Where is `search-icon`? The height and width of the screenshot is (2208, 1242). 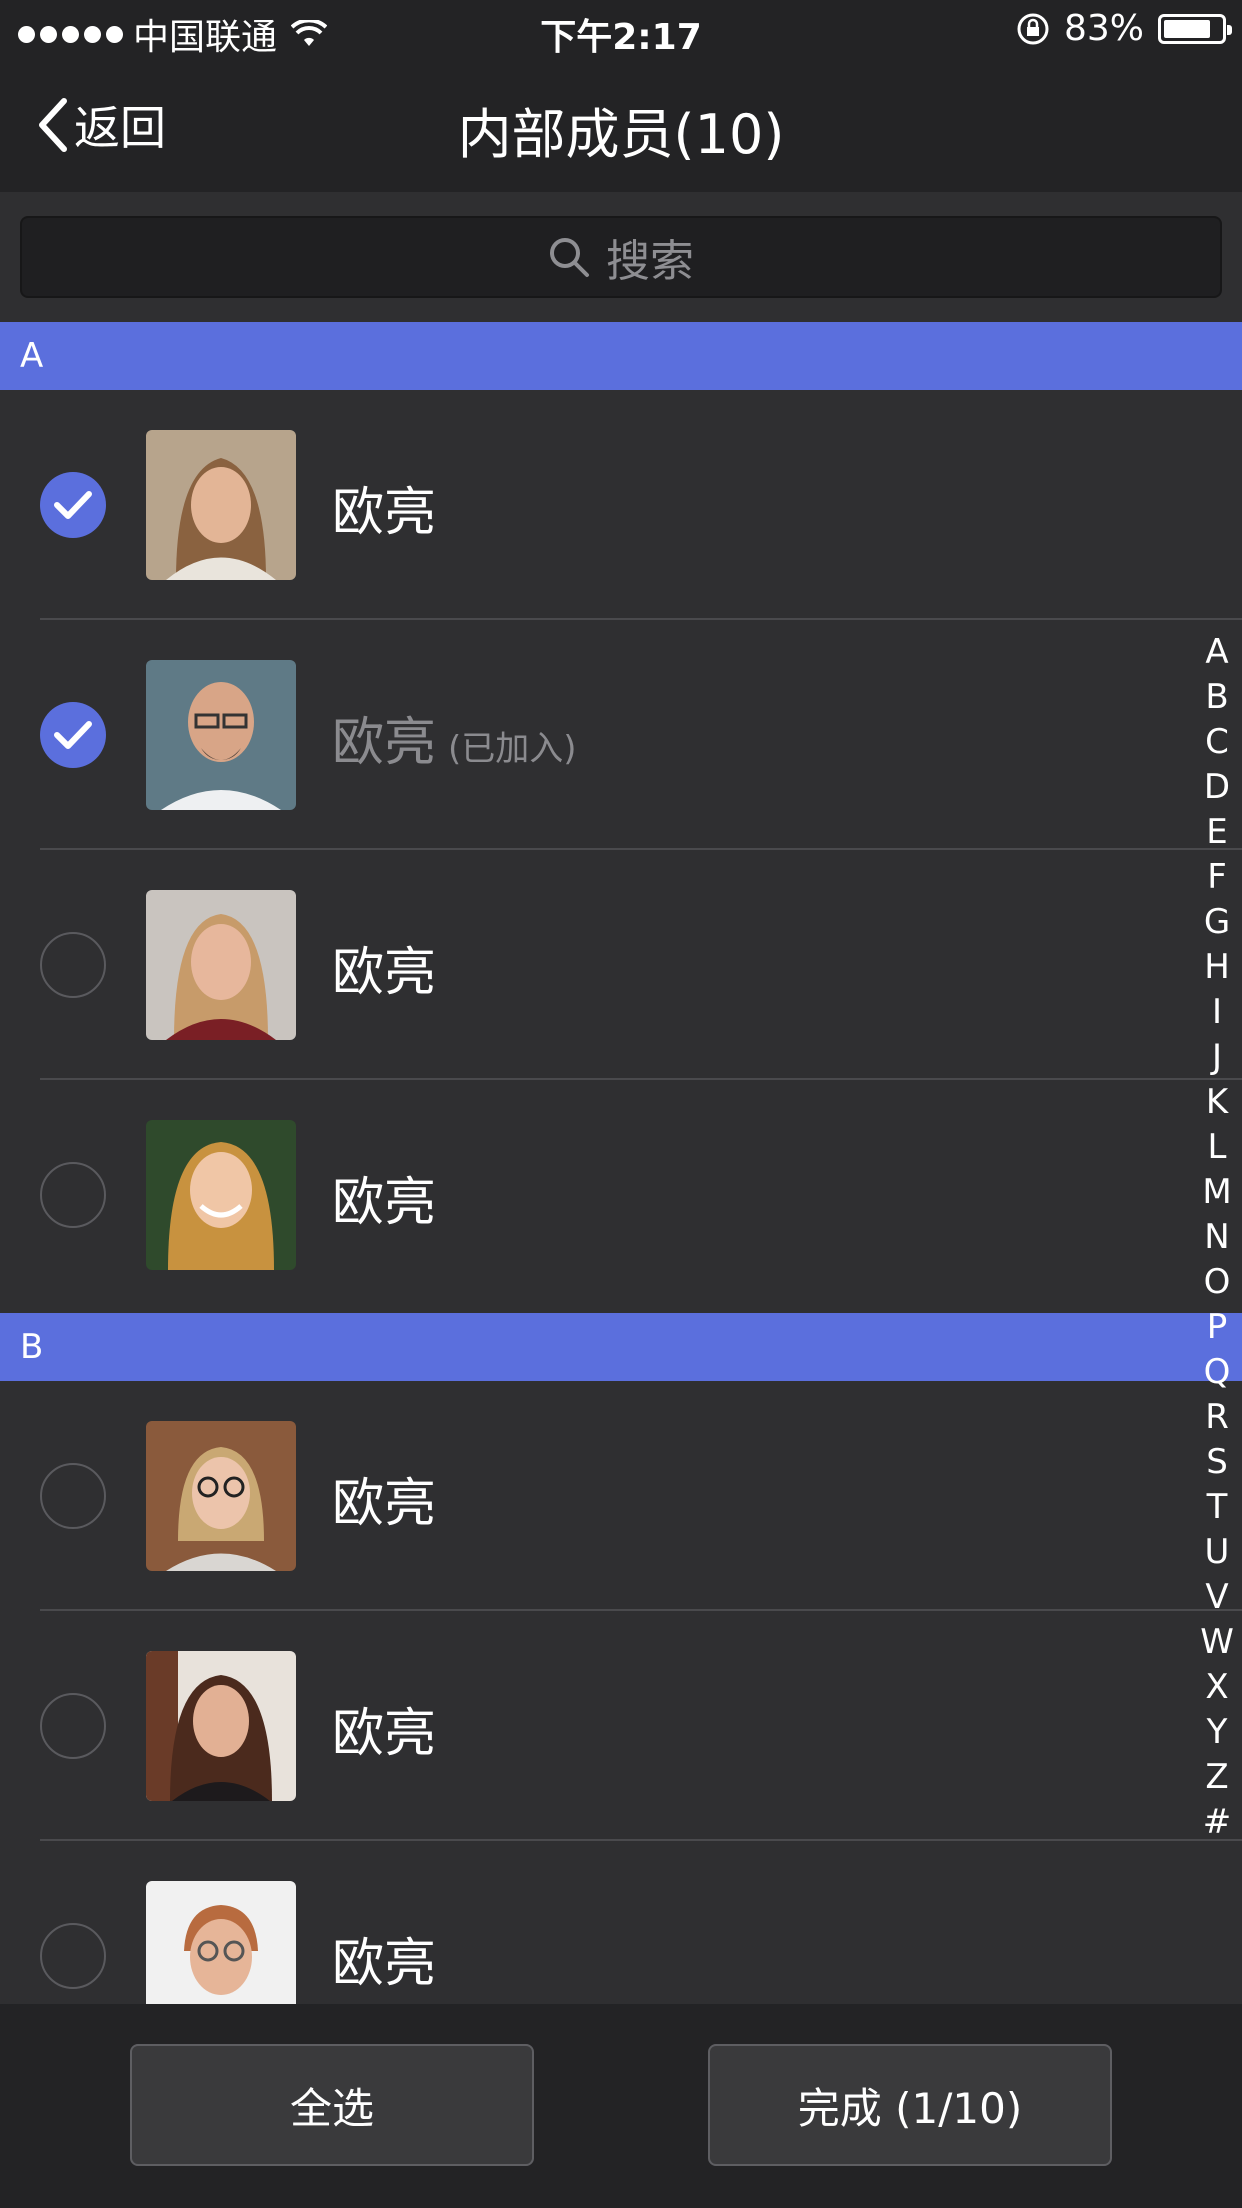
search-icon is located at coordinates (569, 257).